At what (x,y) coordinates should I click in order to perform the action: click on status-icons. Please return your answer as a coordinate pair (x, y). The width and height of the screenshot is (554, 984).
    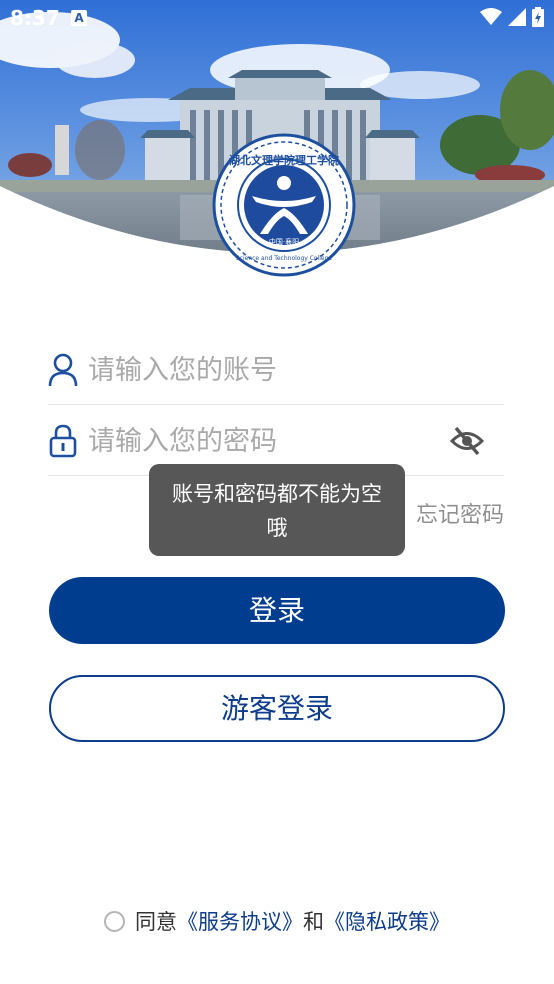
    Looking at the image, I should click on (512, 17).